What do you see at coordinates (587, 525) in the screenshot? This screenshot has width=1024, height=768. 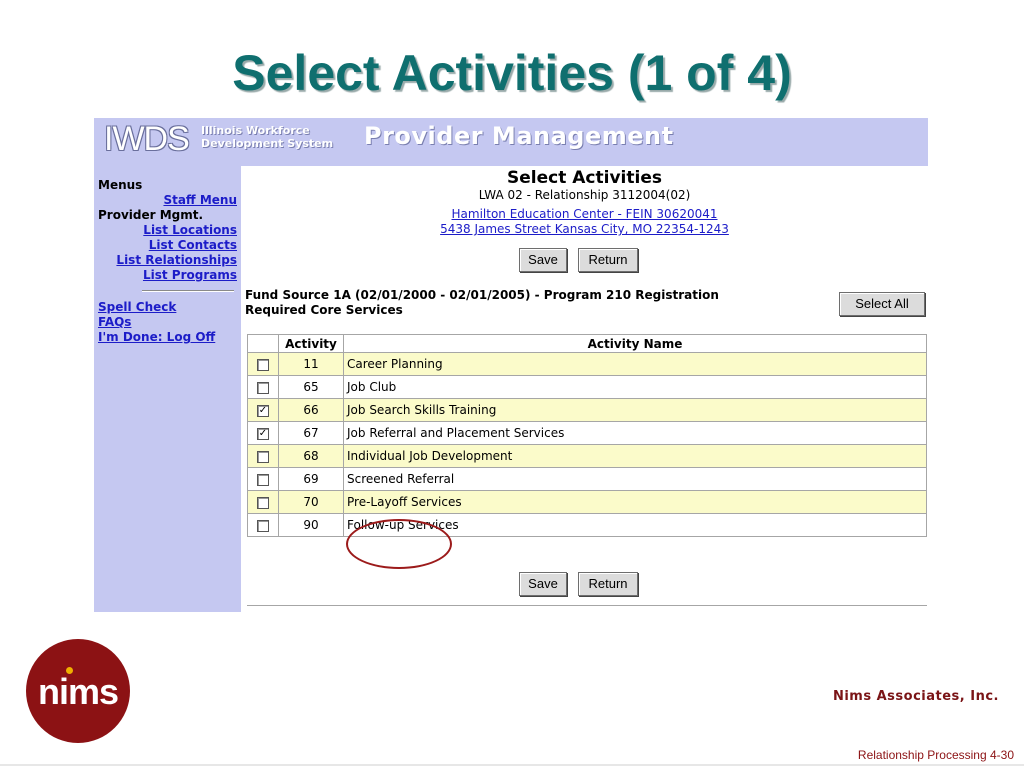 I see `table-row: 90 Follow-up Services` at bounding box center [587, 525].